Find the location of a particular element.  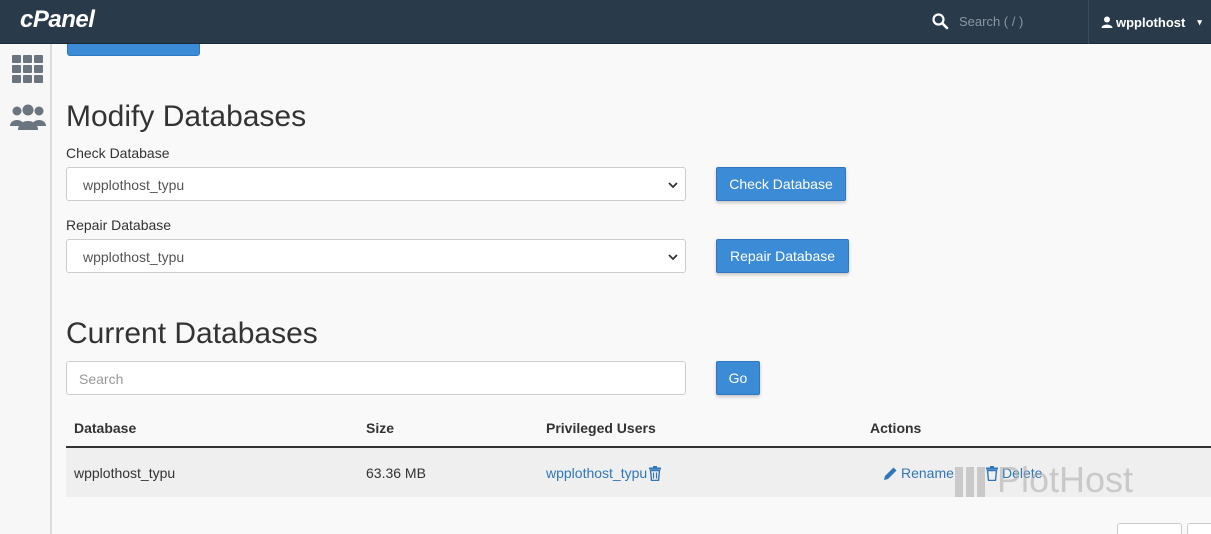

trash-icon is located at coordinates (655, 473).